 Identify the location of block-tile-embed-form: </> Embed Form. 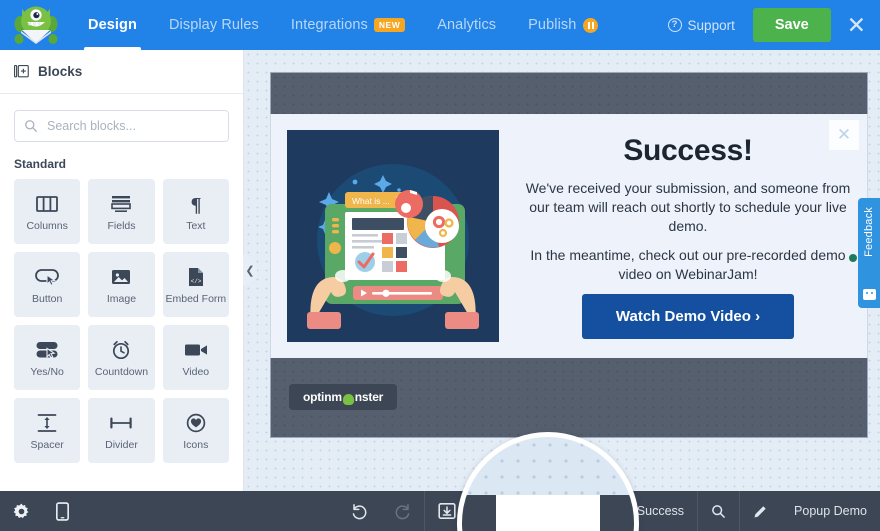
(195, 284).